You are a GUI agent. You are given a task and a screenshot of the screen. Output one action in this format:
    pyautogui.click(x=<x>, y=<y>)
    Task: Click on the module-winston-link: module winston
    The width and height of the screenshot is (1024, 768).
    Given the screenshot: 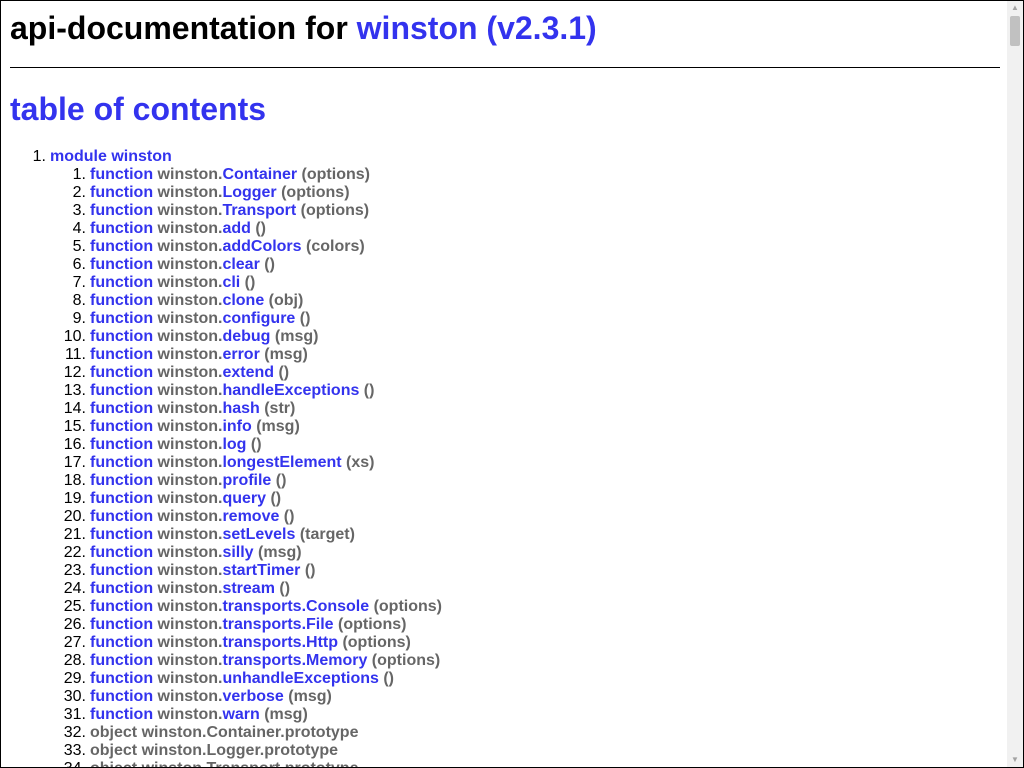 What is the action you would take?
    pyautogui.click(x=111, y=157)
    